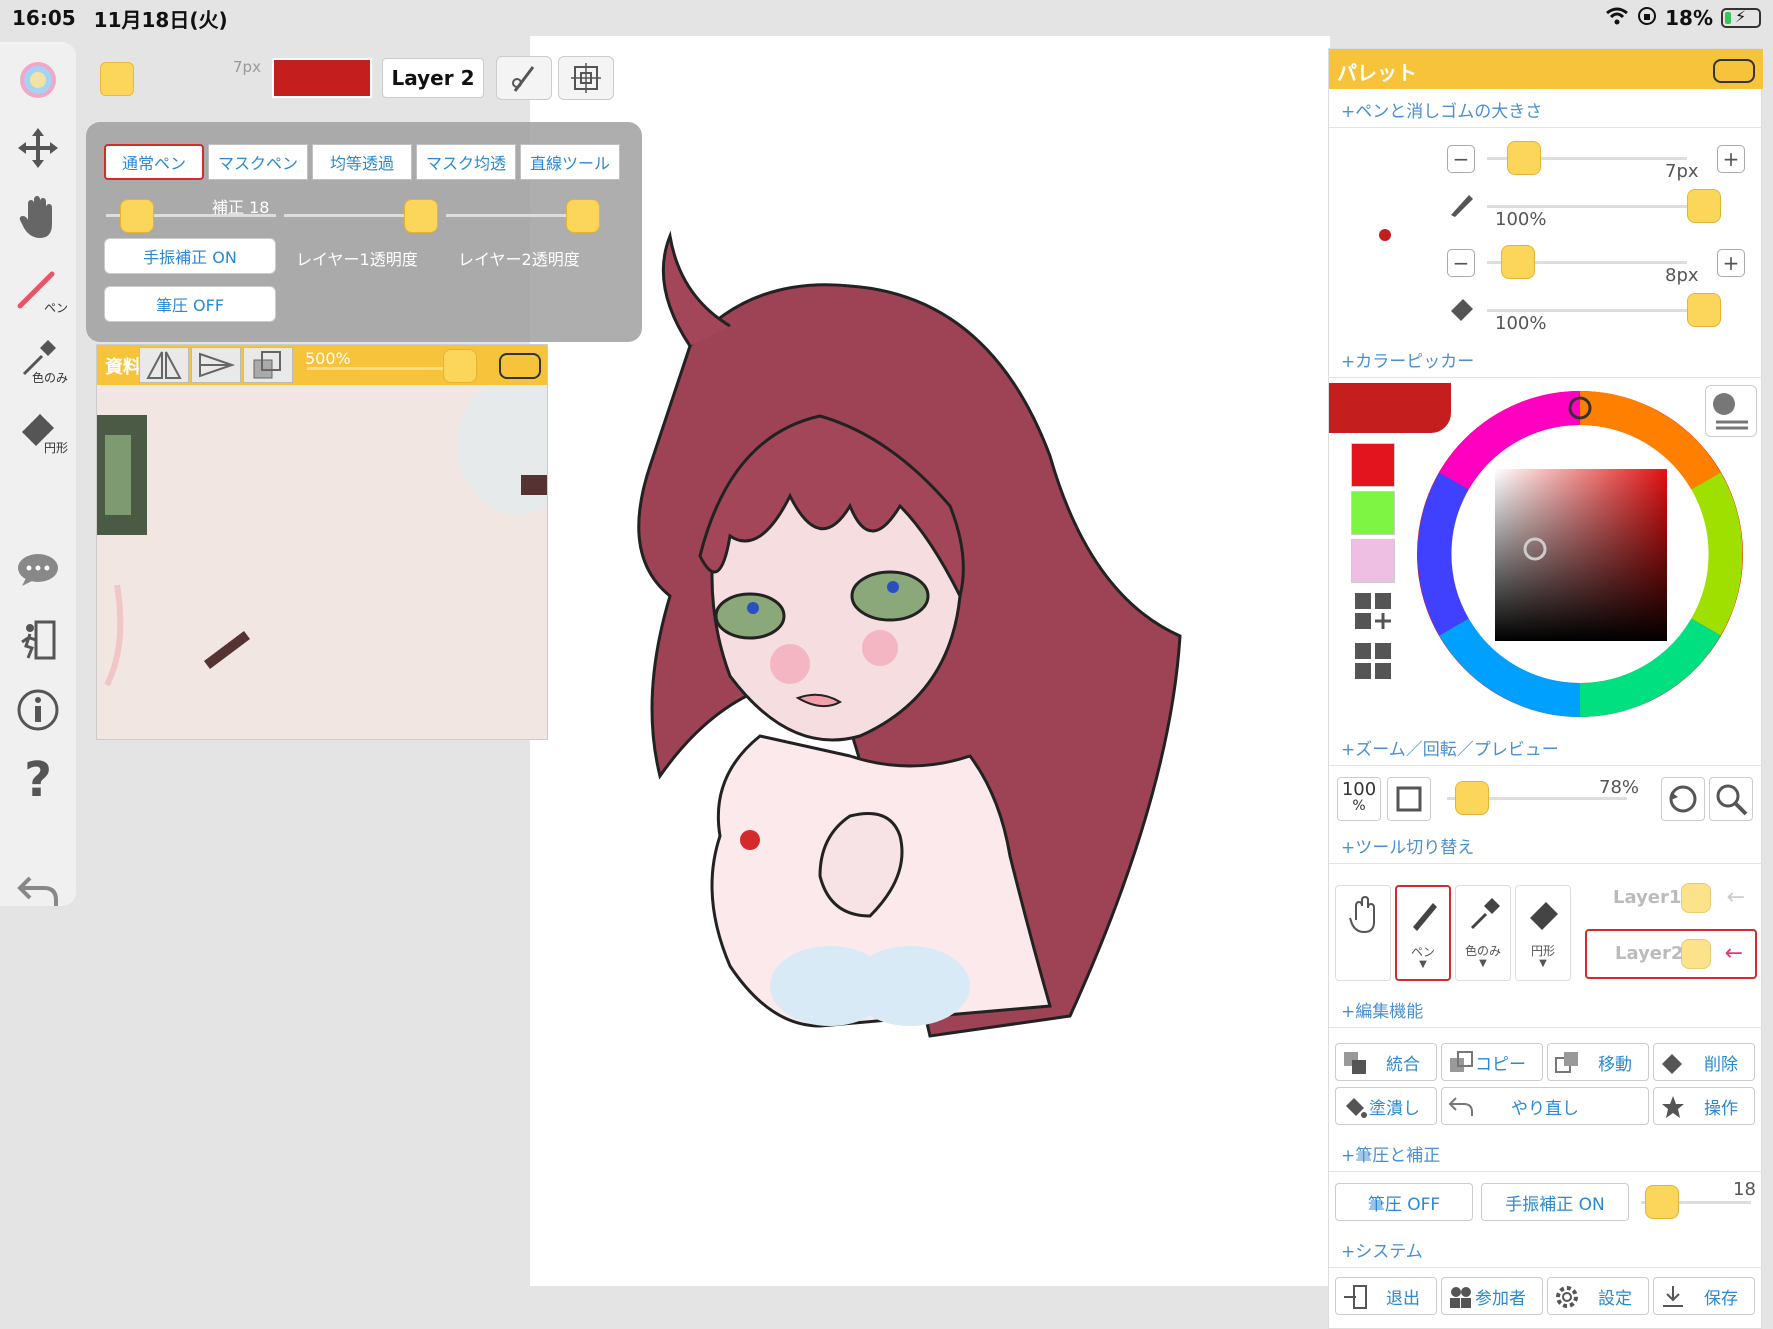  I want to click on pen-opacity-knob, so click(1704, 206).